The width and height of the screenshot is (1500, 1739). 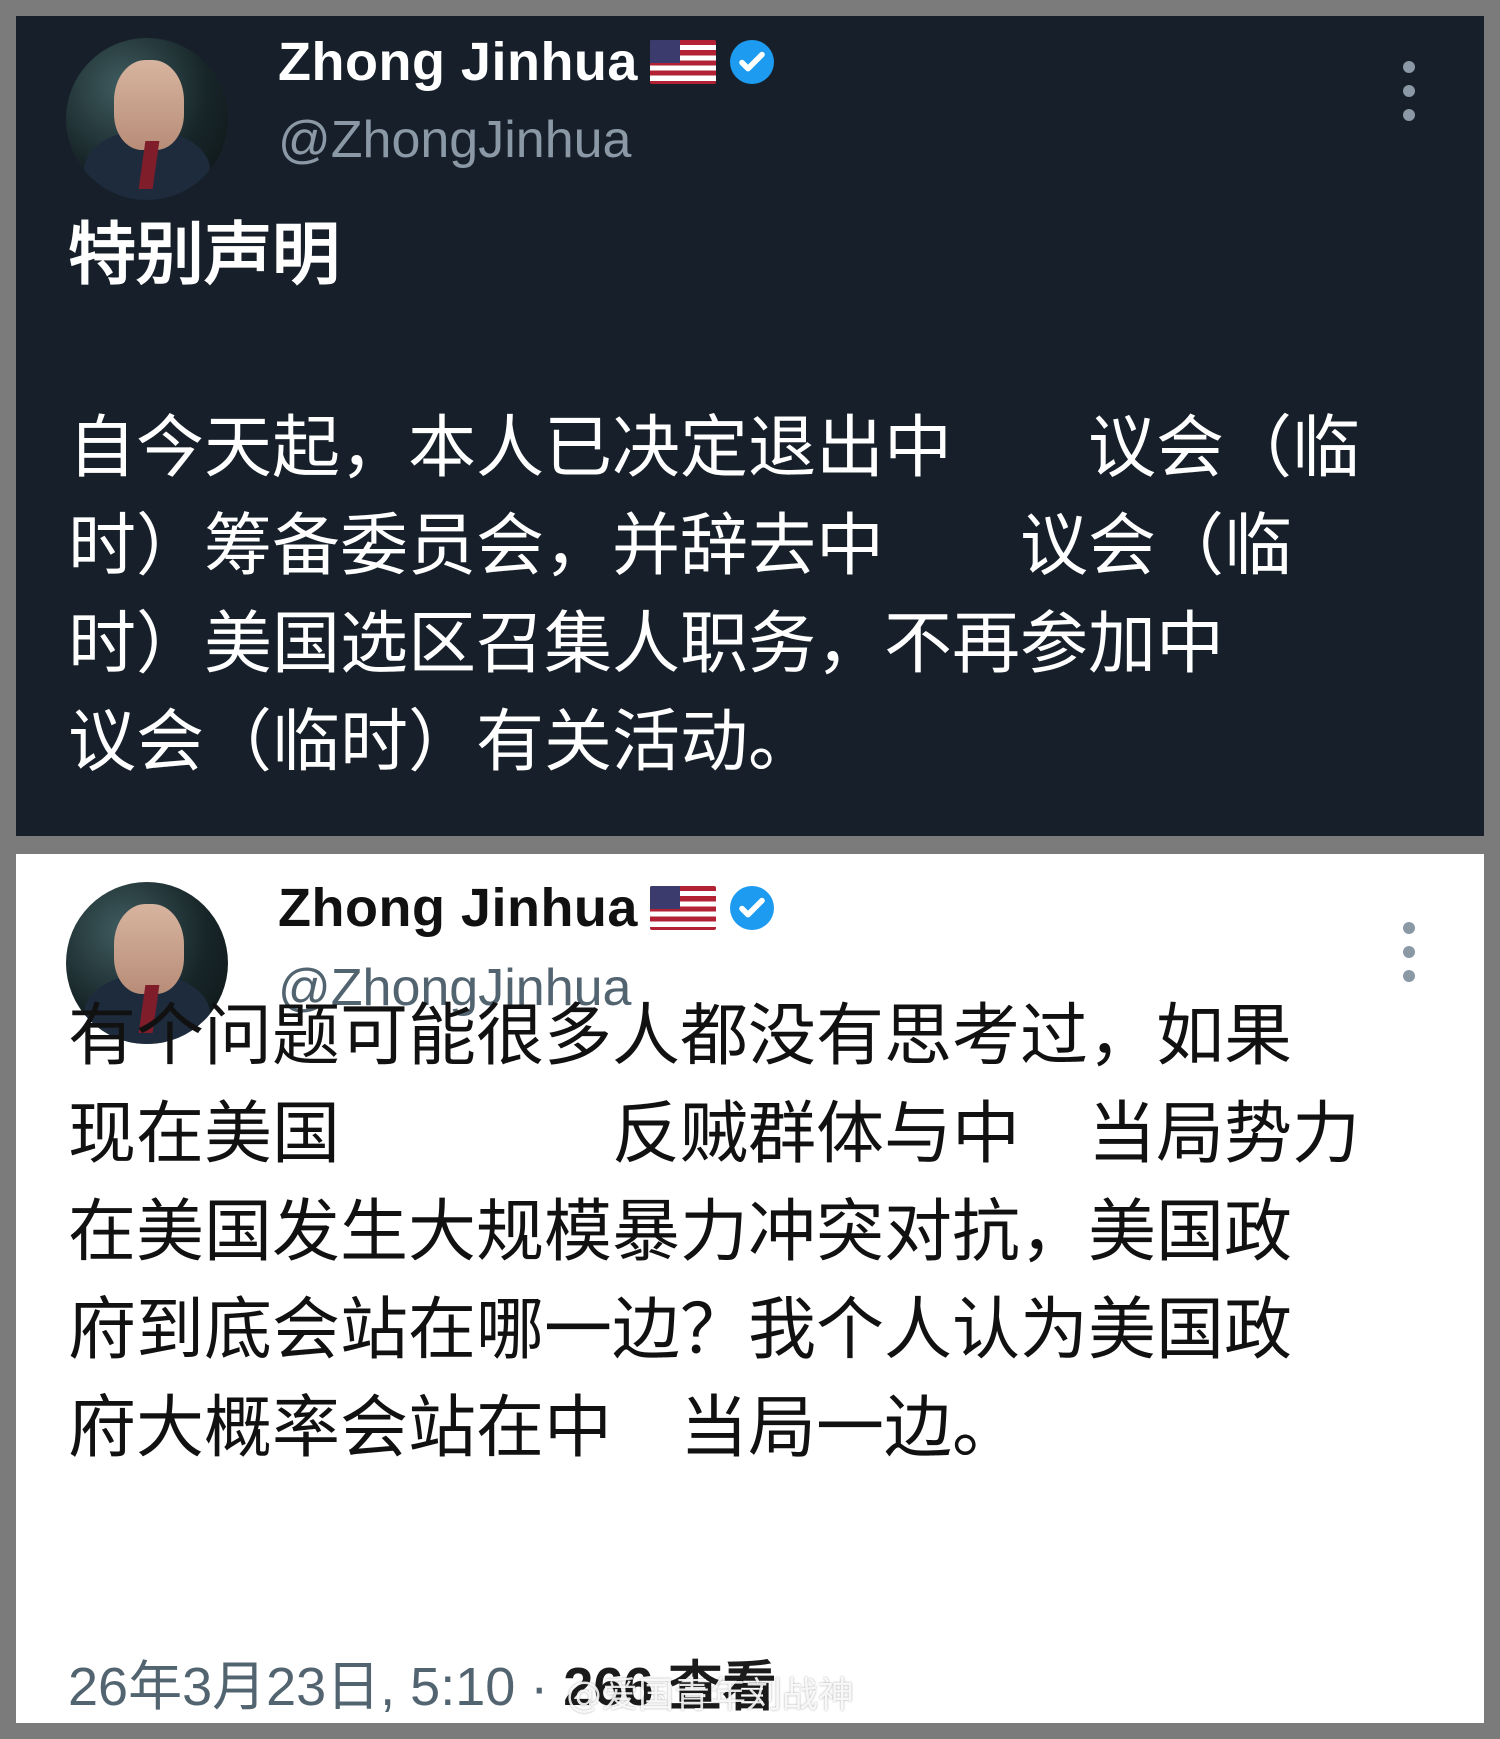 What do you see at coordinates (646, 644) in the screenshot?
I see `tweet-line-3: 时）美国选区召集人职务，不再参加中` at bounding box center [646, 644].